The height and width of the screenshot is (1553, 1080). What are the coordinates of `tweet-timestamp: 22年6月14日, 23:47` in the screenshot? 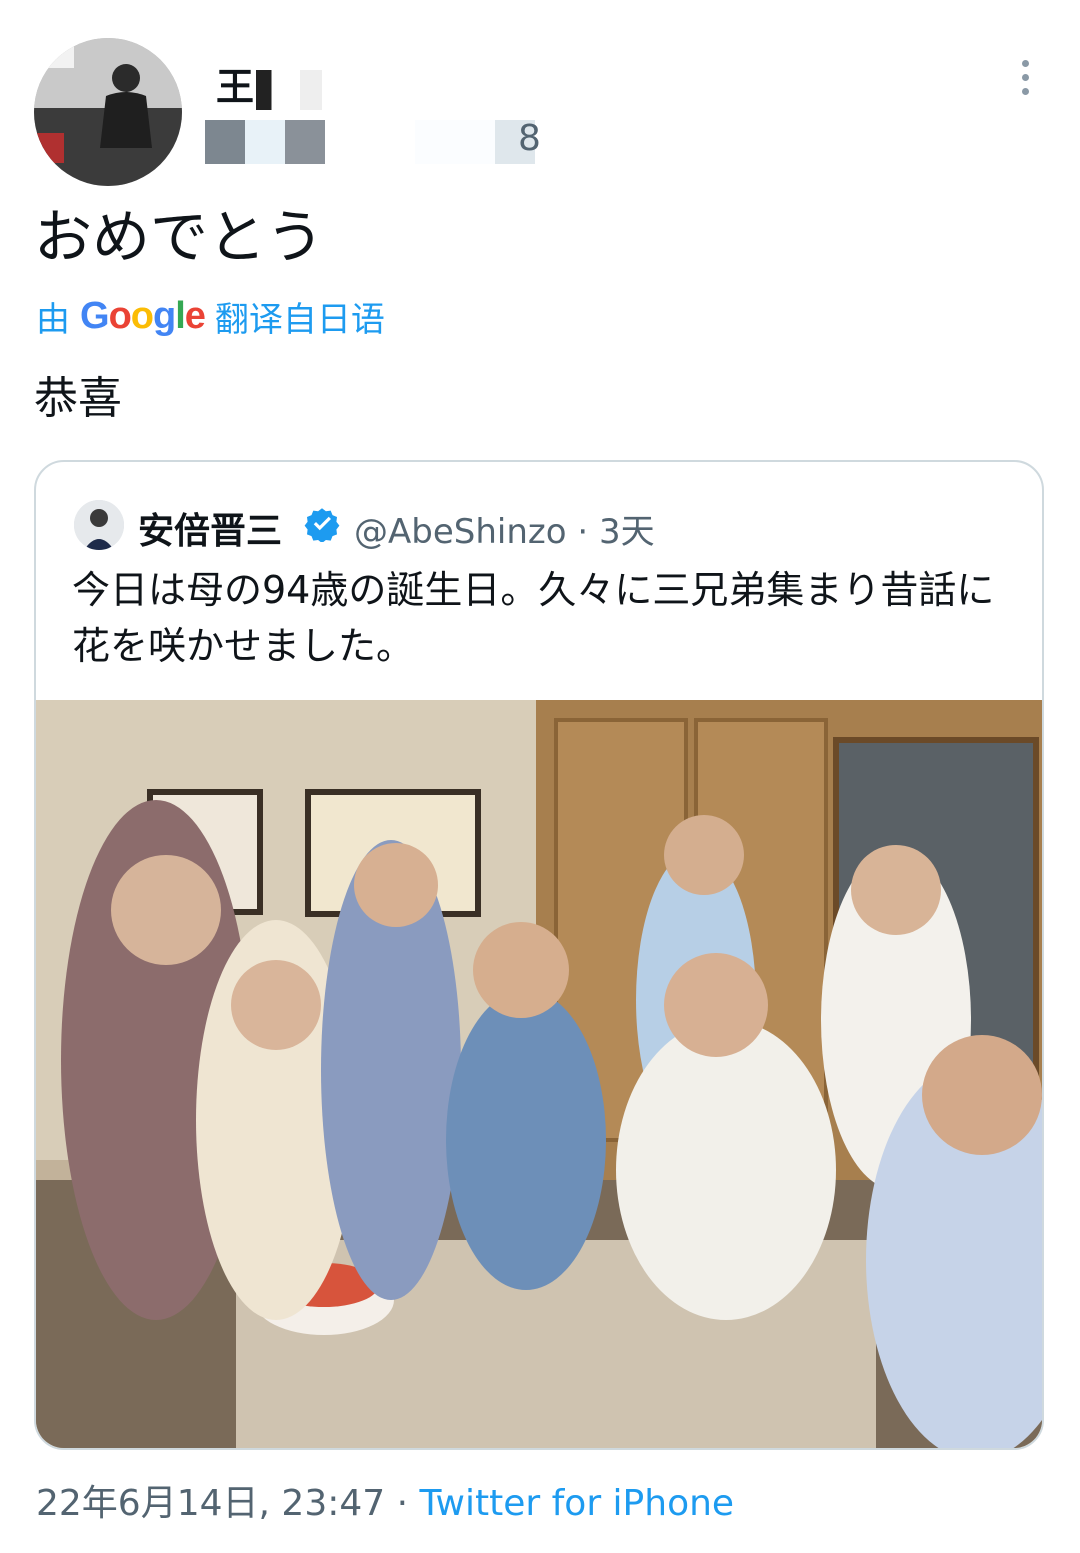 It's located at (210, 1503).